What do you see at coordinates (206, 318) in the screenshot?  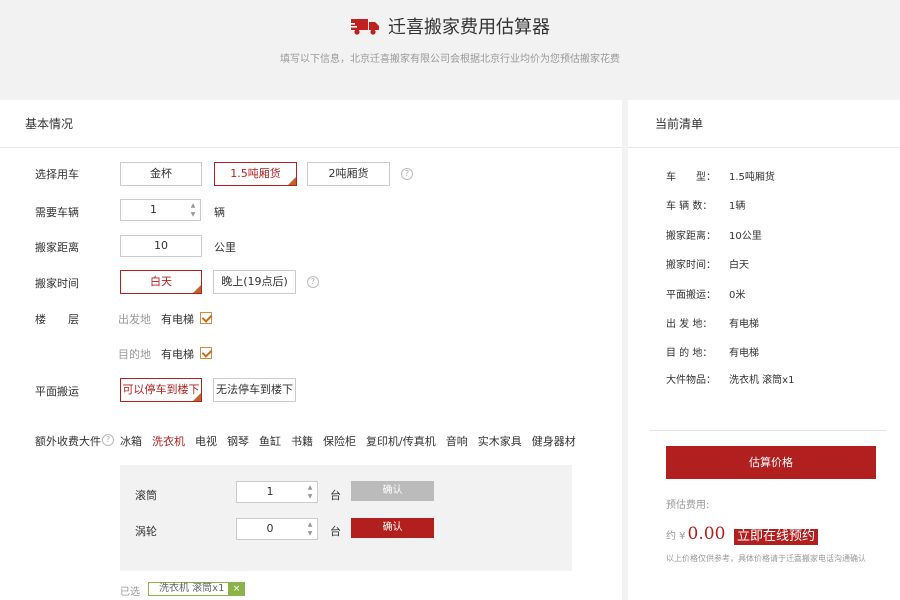 I see `from-elevator-checkbox` at bounding box center [206, 318].